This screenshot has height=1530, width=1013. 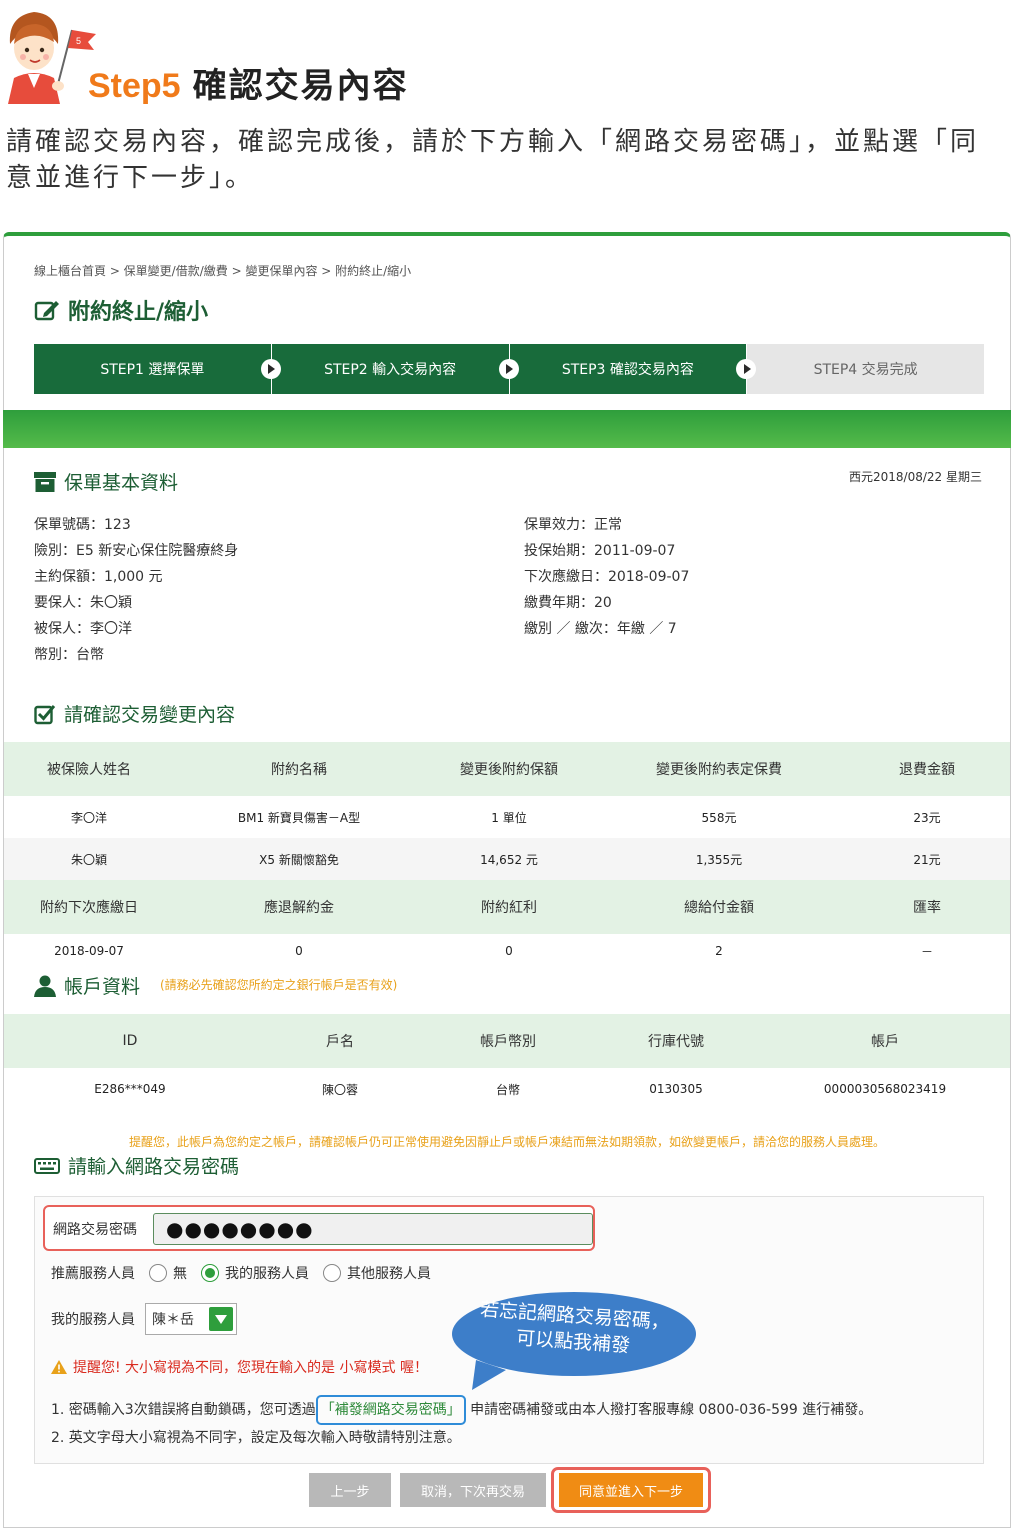 What do you see at coordinates (600, 551) in the screenshot?
I see `policy-start-date: 投保始期：2011-09-07` at bounding box center [600, 551].